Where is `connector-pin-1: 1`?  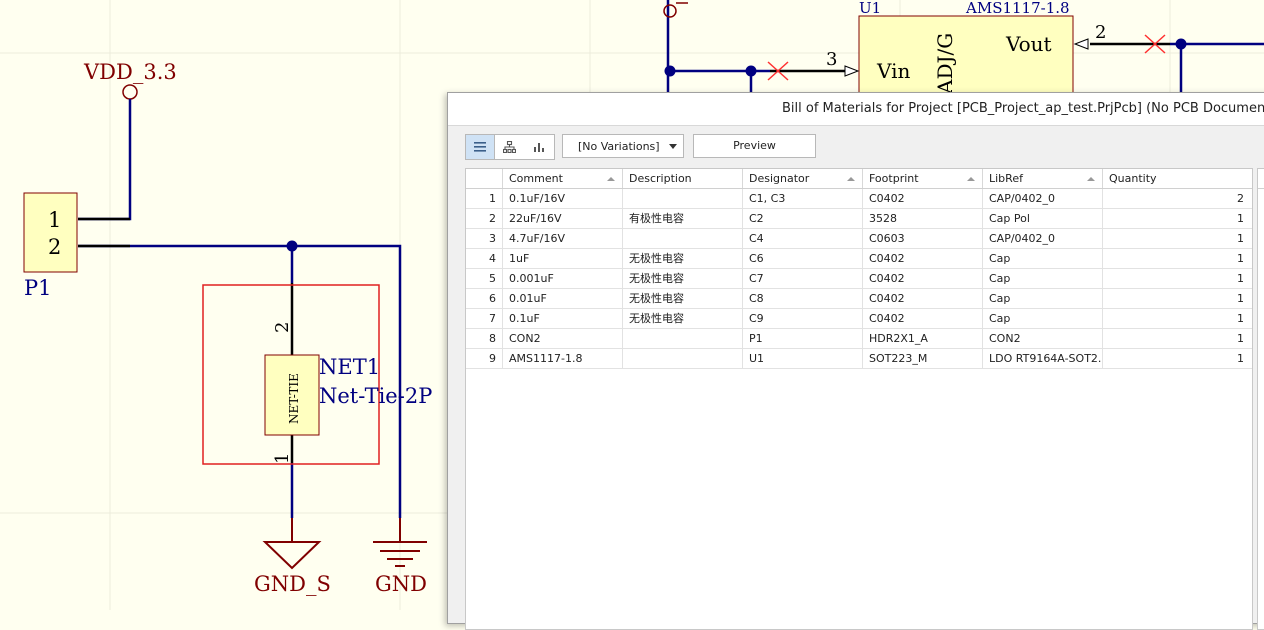
connector-pin-1: 1 is located at coordinates (54, 220).